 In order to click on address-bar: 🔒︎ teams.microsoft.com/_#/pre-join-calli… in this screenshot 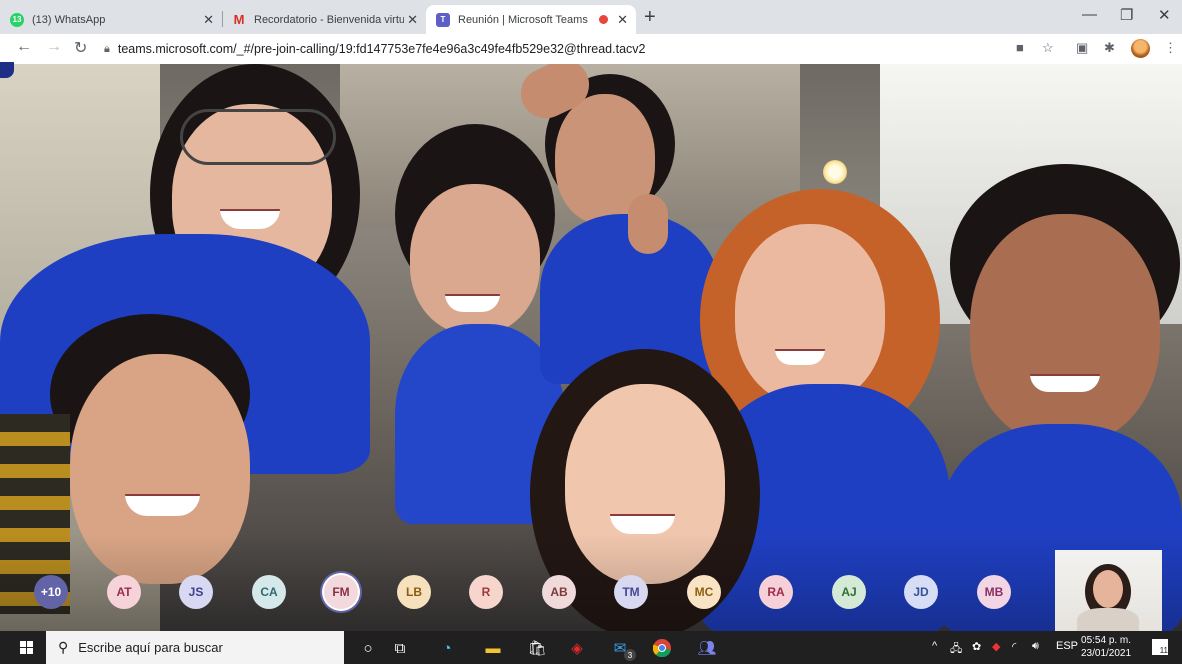, I will do `click(554, 49)`.